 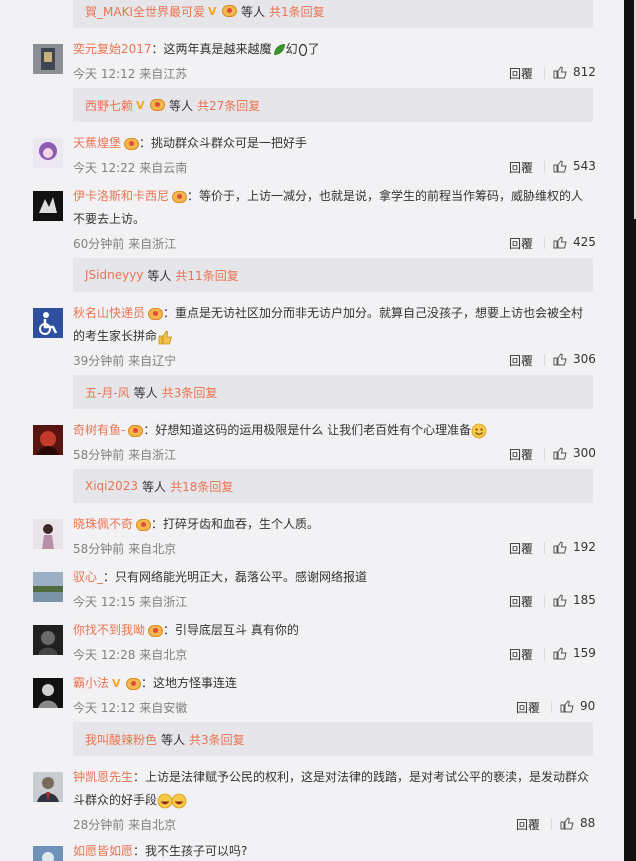 What do you see at coordinates (333, 486) in the screenshot?
I see `more-replies-row: Xiqi2023 等人 共18条回复` at bounding box center [333, 486].